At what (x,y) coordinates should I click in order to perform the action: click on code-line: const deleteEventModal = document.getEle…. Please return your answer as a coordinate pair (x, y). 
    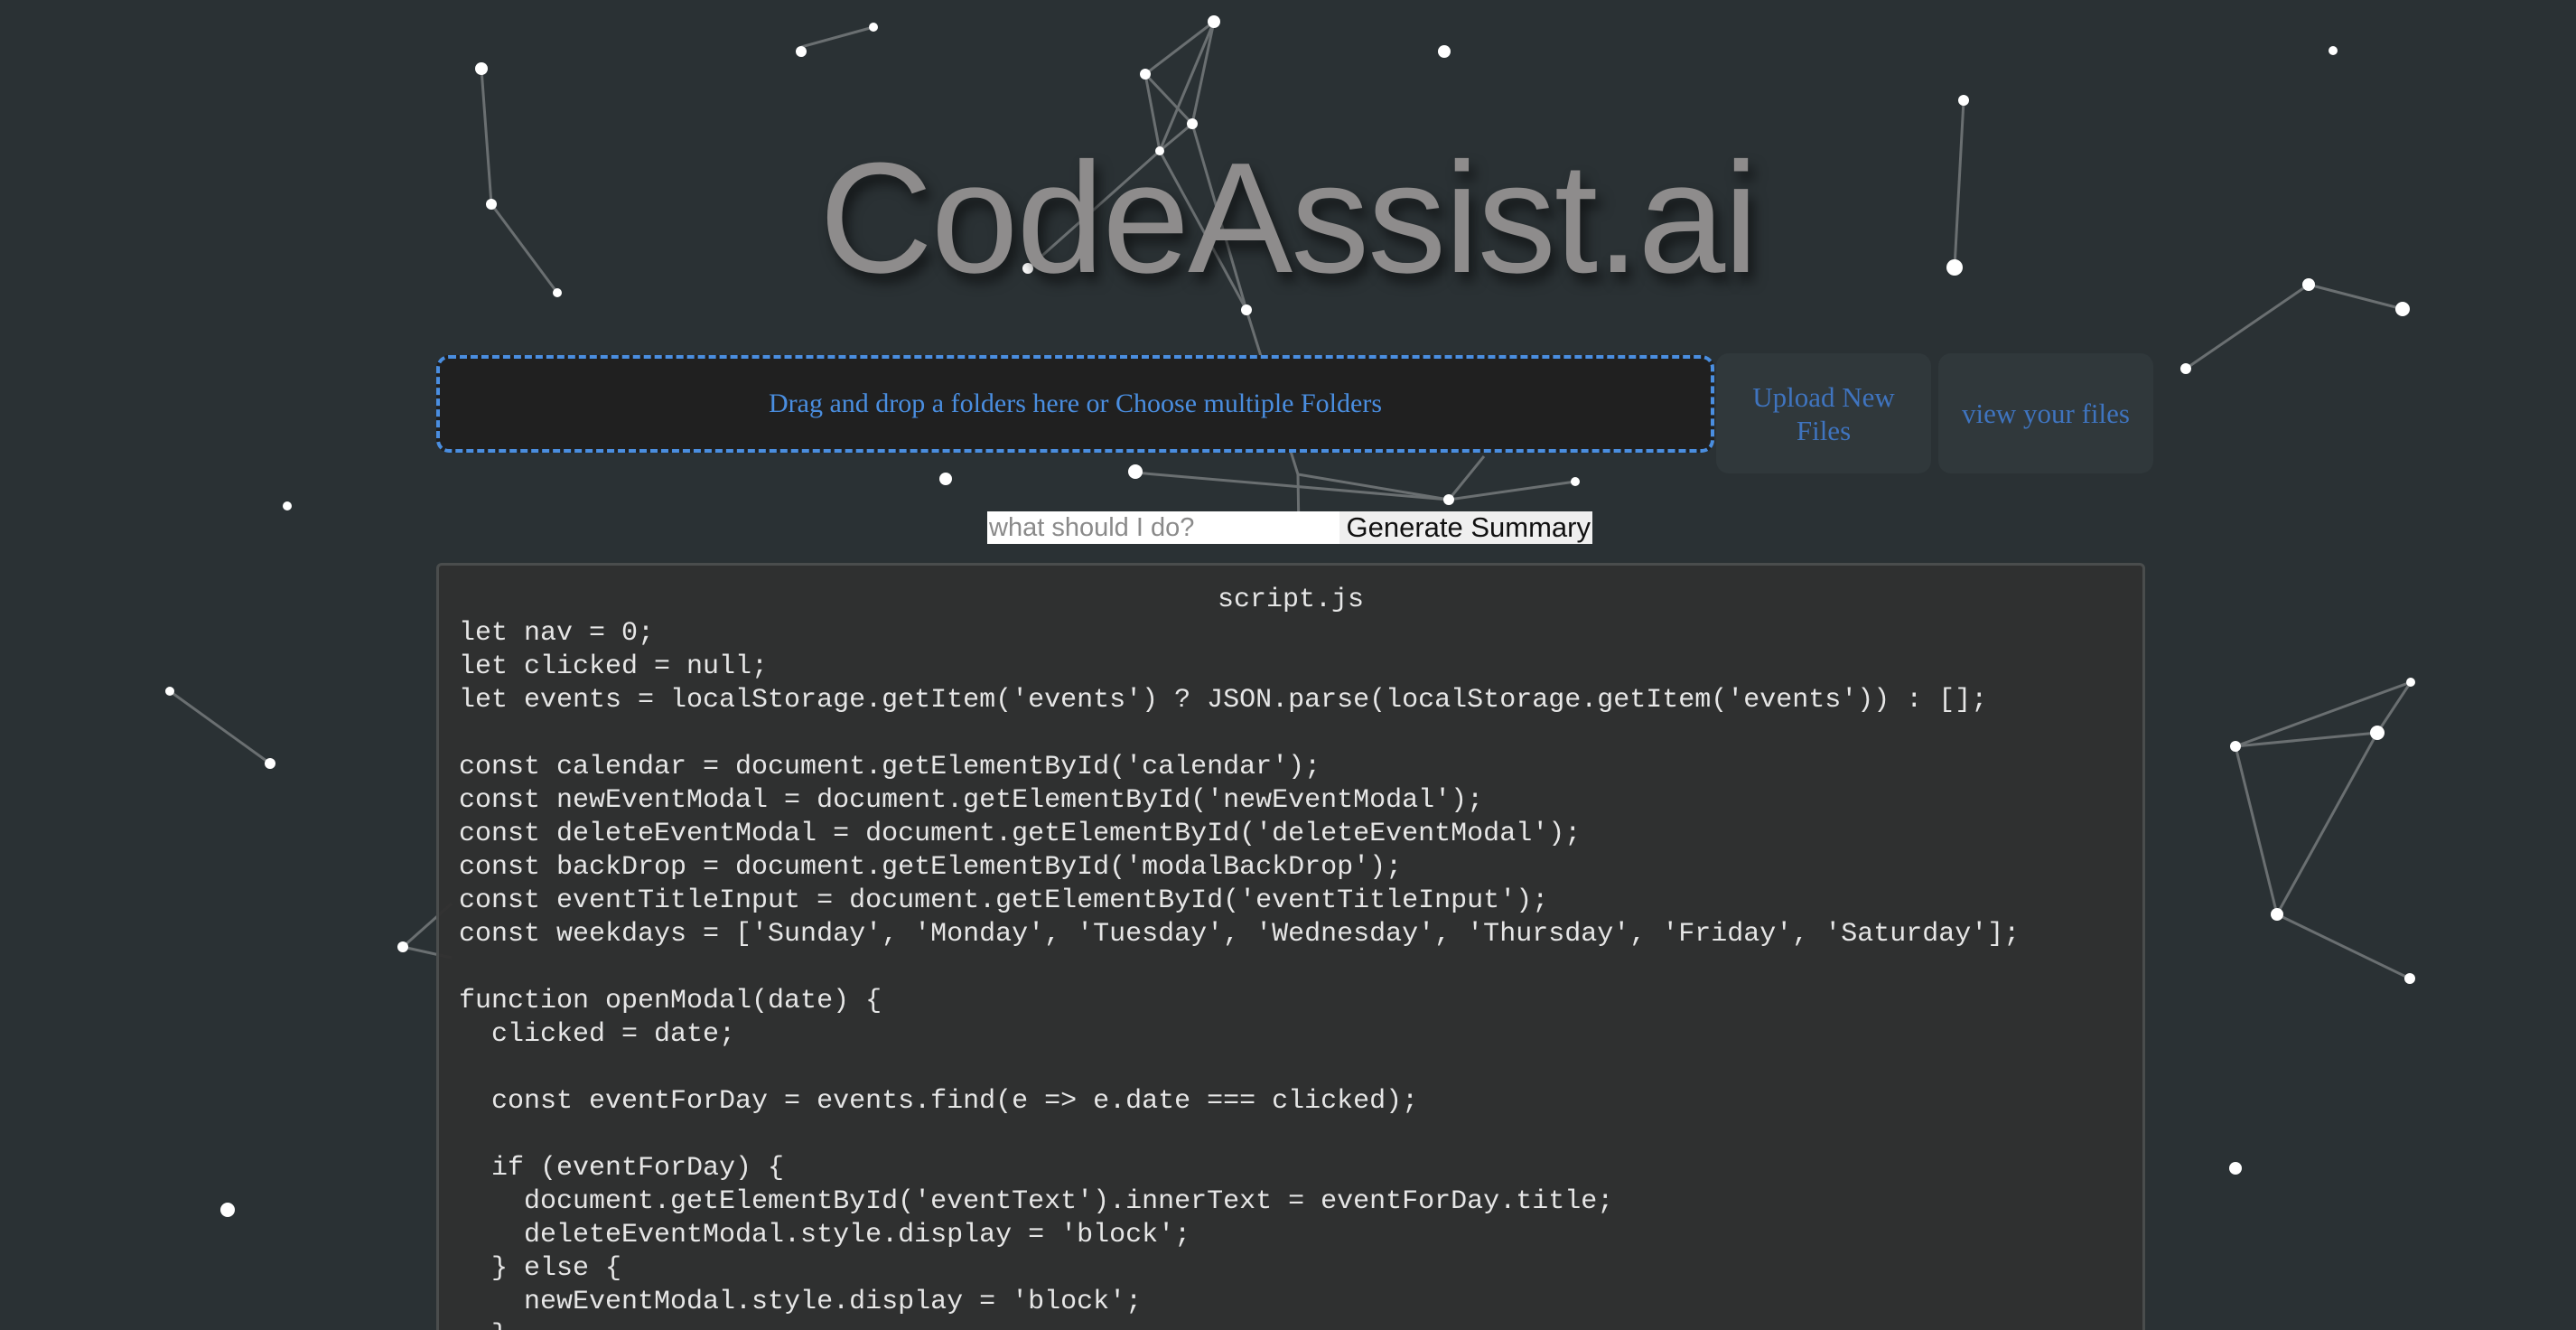
    Looking at the image, I should click on (1020, 834).